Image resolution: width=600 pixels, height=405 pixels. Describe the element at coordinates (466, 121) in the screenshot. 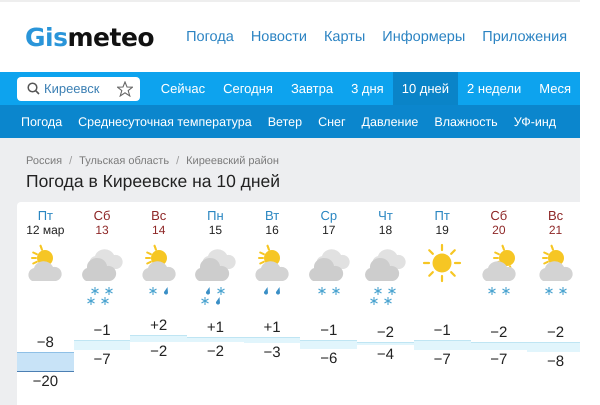

I see `subnav-link: Влажность` at that location.